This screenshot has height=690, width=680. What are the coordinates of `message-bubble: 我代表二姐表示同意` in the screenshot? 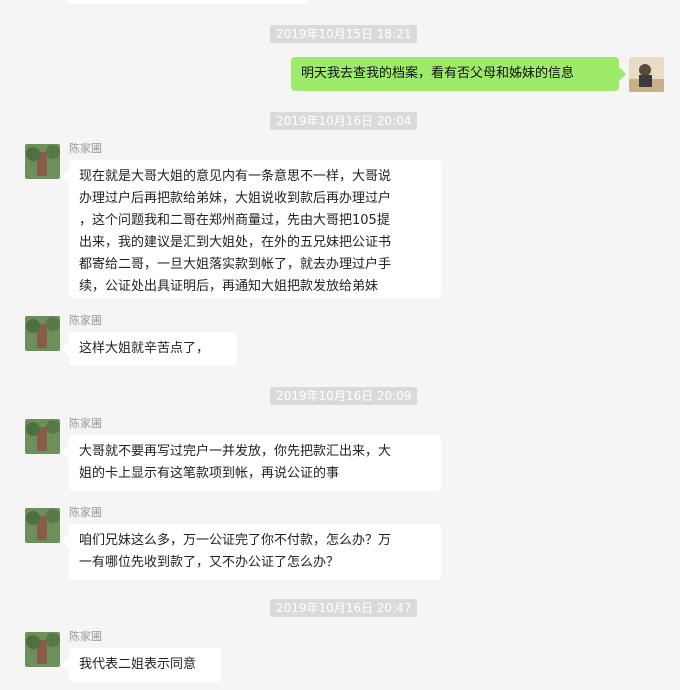 It's located at (145, 665).